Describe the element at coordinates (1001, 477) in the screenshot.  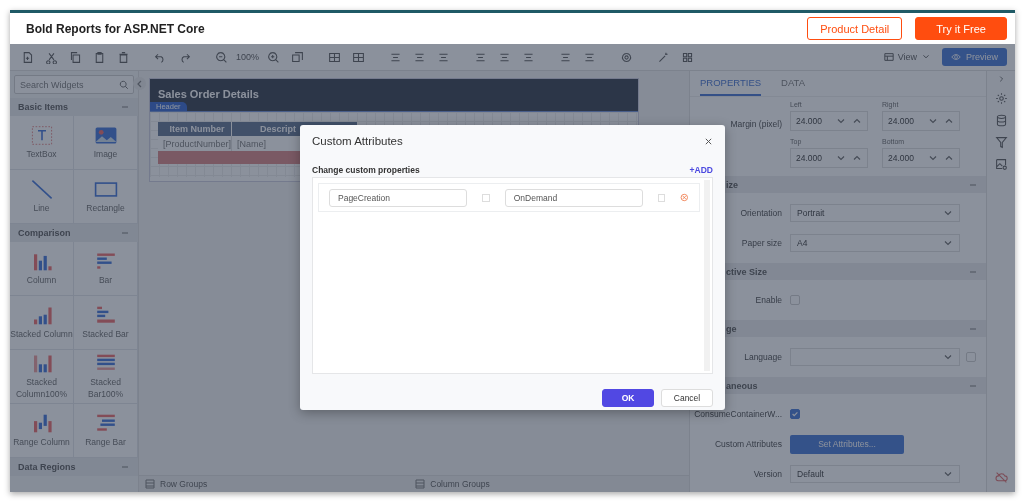
I see `cloud-off-icon` at that location.